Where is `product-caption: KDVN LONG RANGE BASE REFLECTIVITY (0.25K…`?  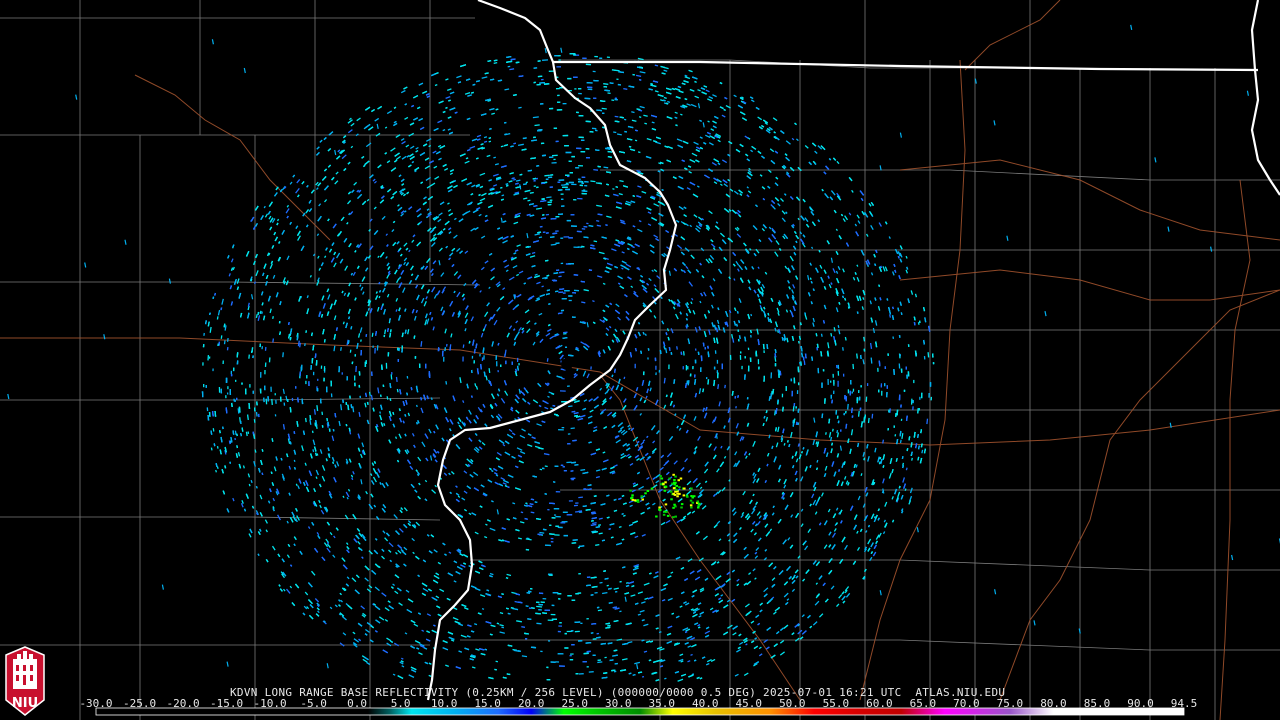
product-caption: KDVN LONG RANGE BASE REFLECTIVITY (0.25K… is located at coordinates (618, 692).